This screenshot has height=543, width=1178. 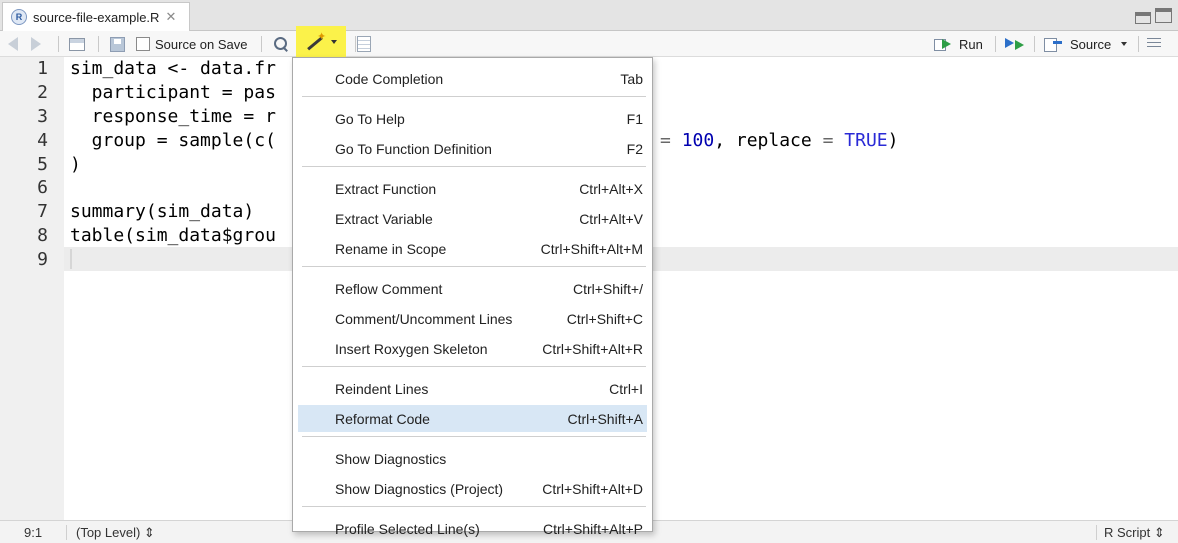 What do you see at coordinates (201, 44) in the screenshot?
I see `source-on-save-label: Source on Save` at bounding box center [201, 44].